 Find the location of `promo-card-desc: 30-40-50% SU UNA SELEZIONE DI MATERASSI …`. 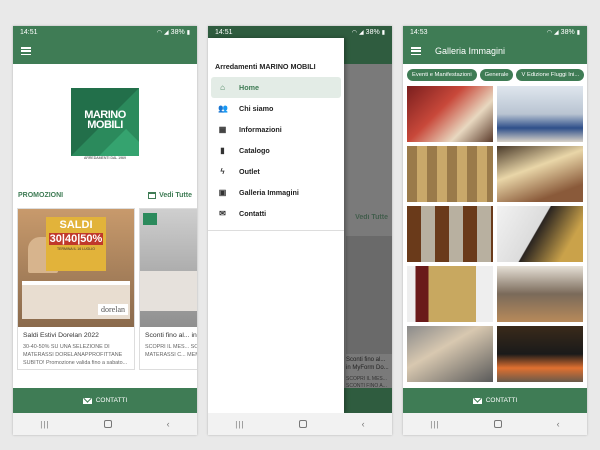

promo-card-desc: 30-40-50% SU UNA SELEZIONE DI MATERASSI … is located at coordinates (75, 355).